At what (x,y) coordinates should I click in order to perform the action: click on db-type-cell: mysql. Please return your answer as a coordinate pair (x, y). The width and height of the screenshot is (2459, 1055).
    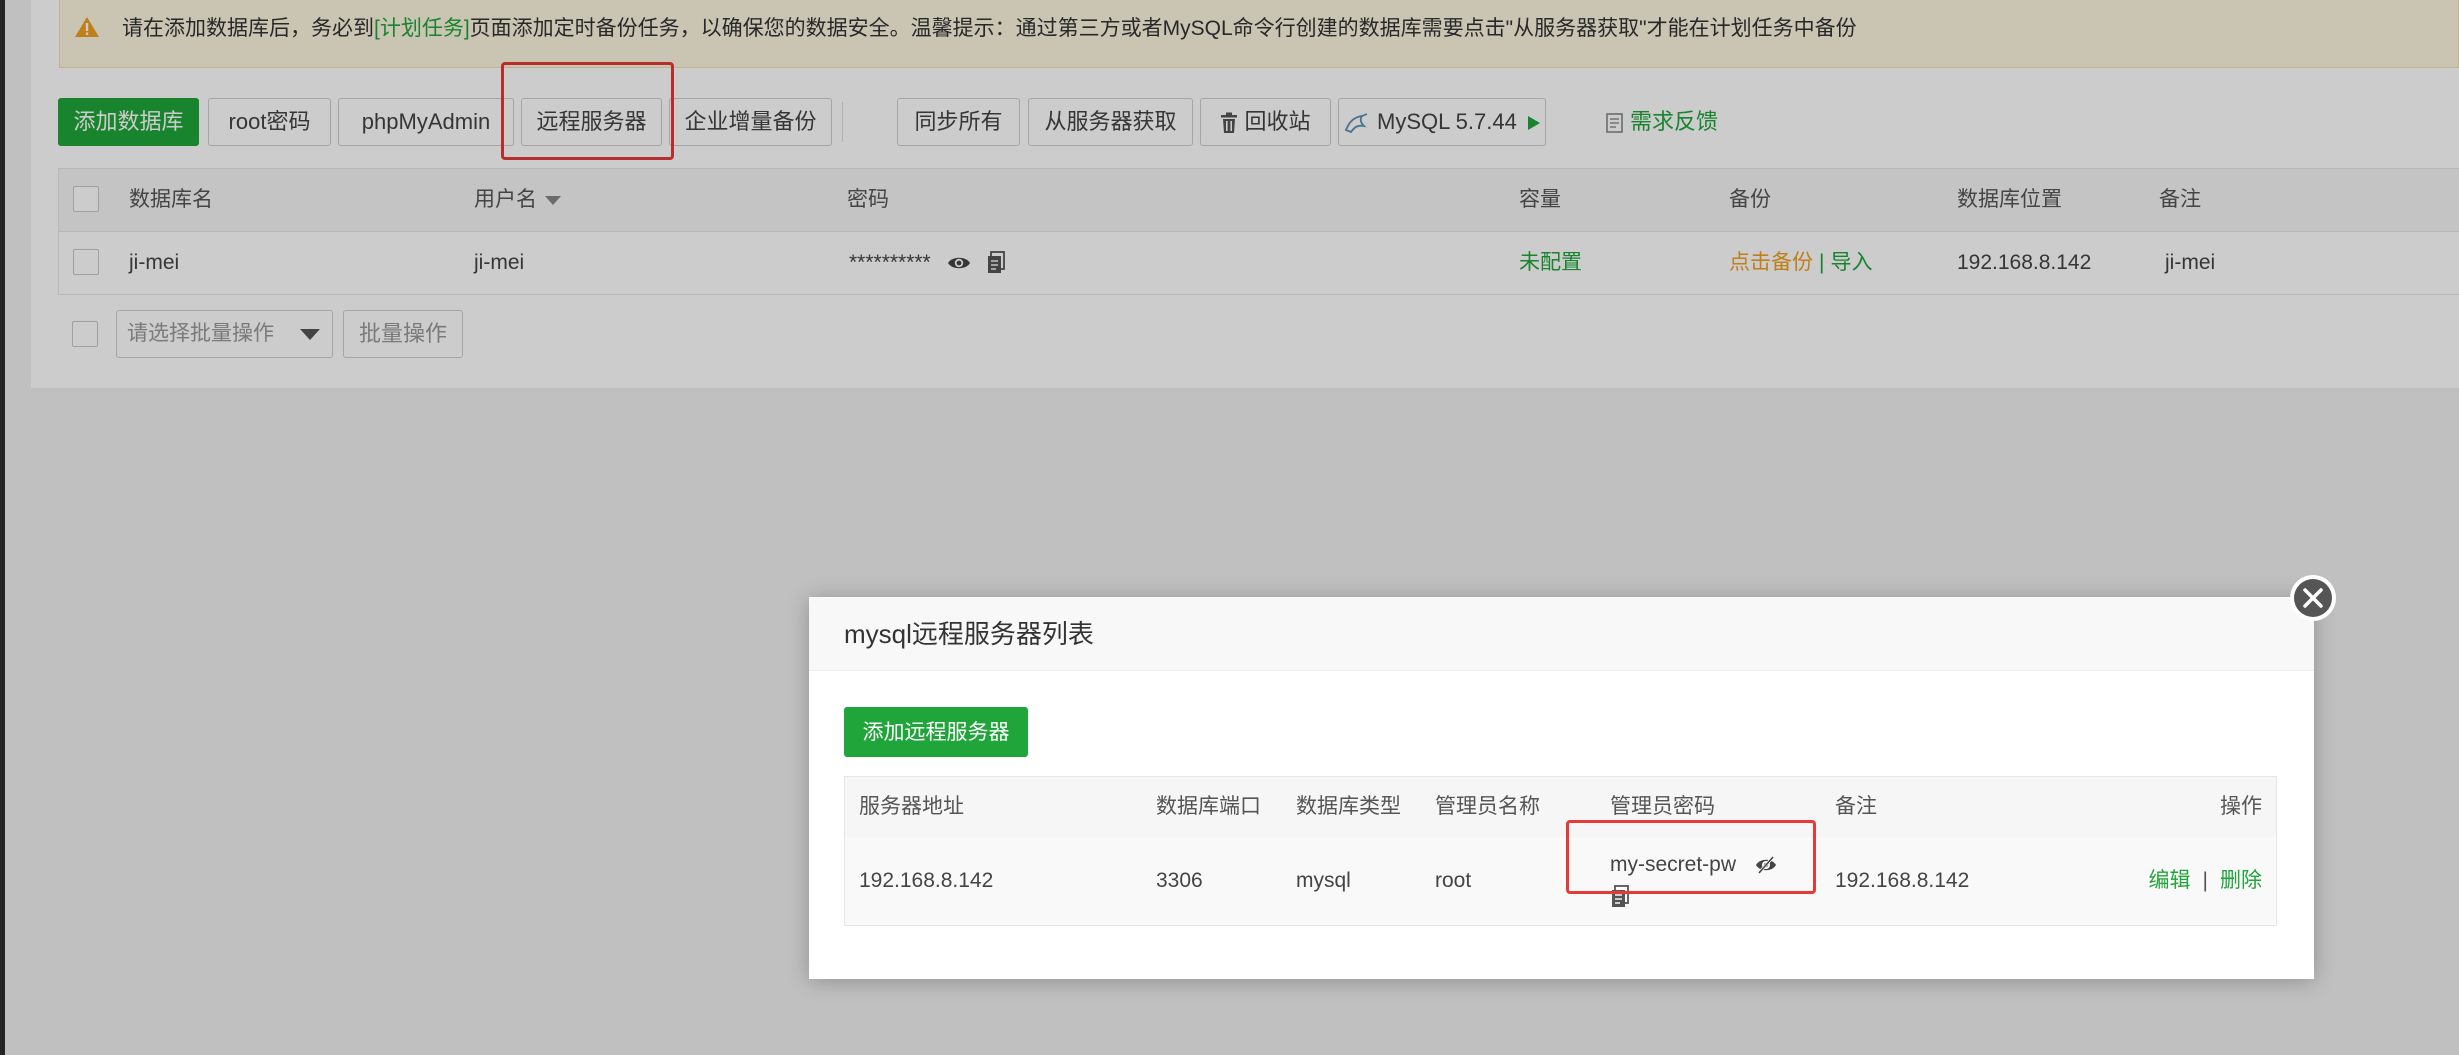
    Looking at the image, I should click on (1323, 880).